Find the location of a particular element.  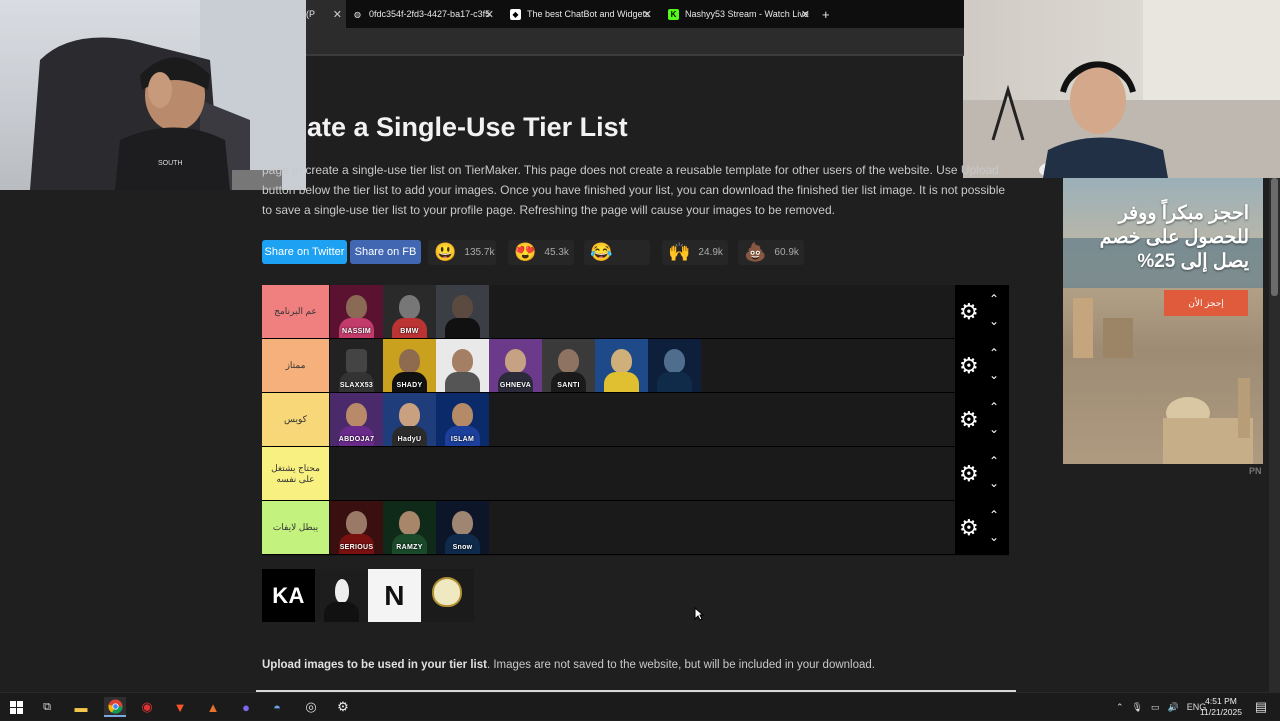

new-tab-button: + is located at coordinates (830, 14).